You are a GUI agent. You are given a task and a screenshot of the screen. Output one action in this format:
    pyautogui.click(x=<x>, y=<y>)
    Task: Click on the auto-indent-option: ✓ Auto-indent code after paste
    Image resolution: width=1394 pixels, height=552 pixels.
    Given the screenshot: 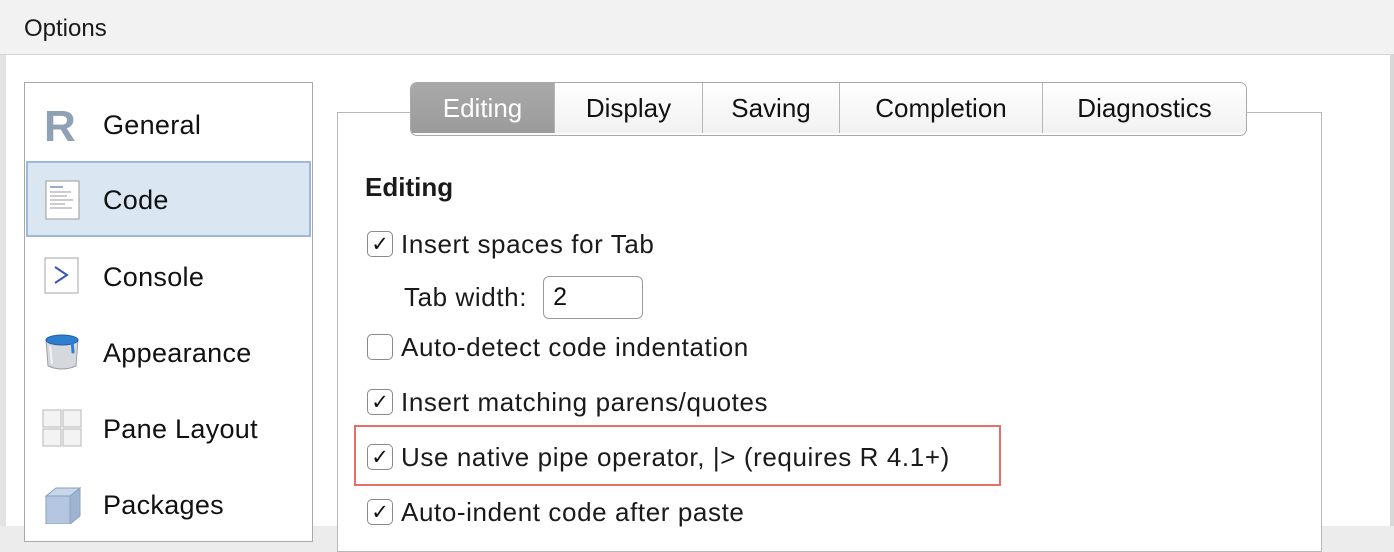 What is the action you would take?
    pyautogui.click(x=555, y=512)
    